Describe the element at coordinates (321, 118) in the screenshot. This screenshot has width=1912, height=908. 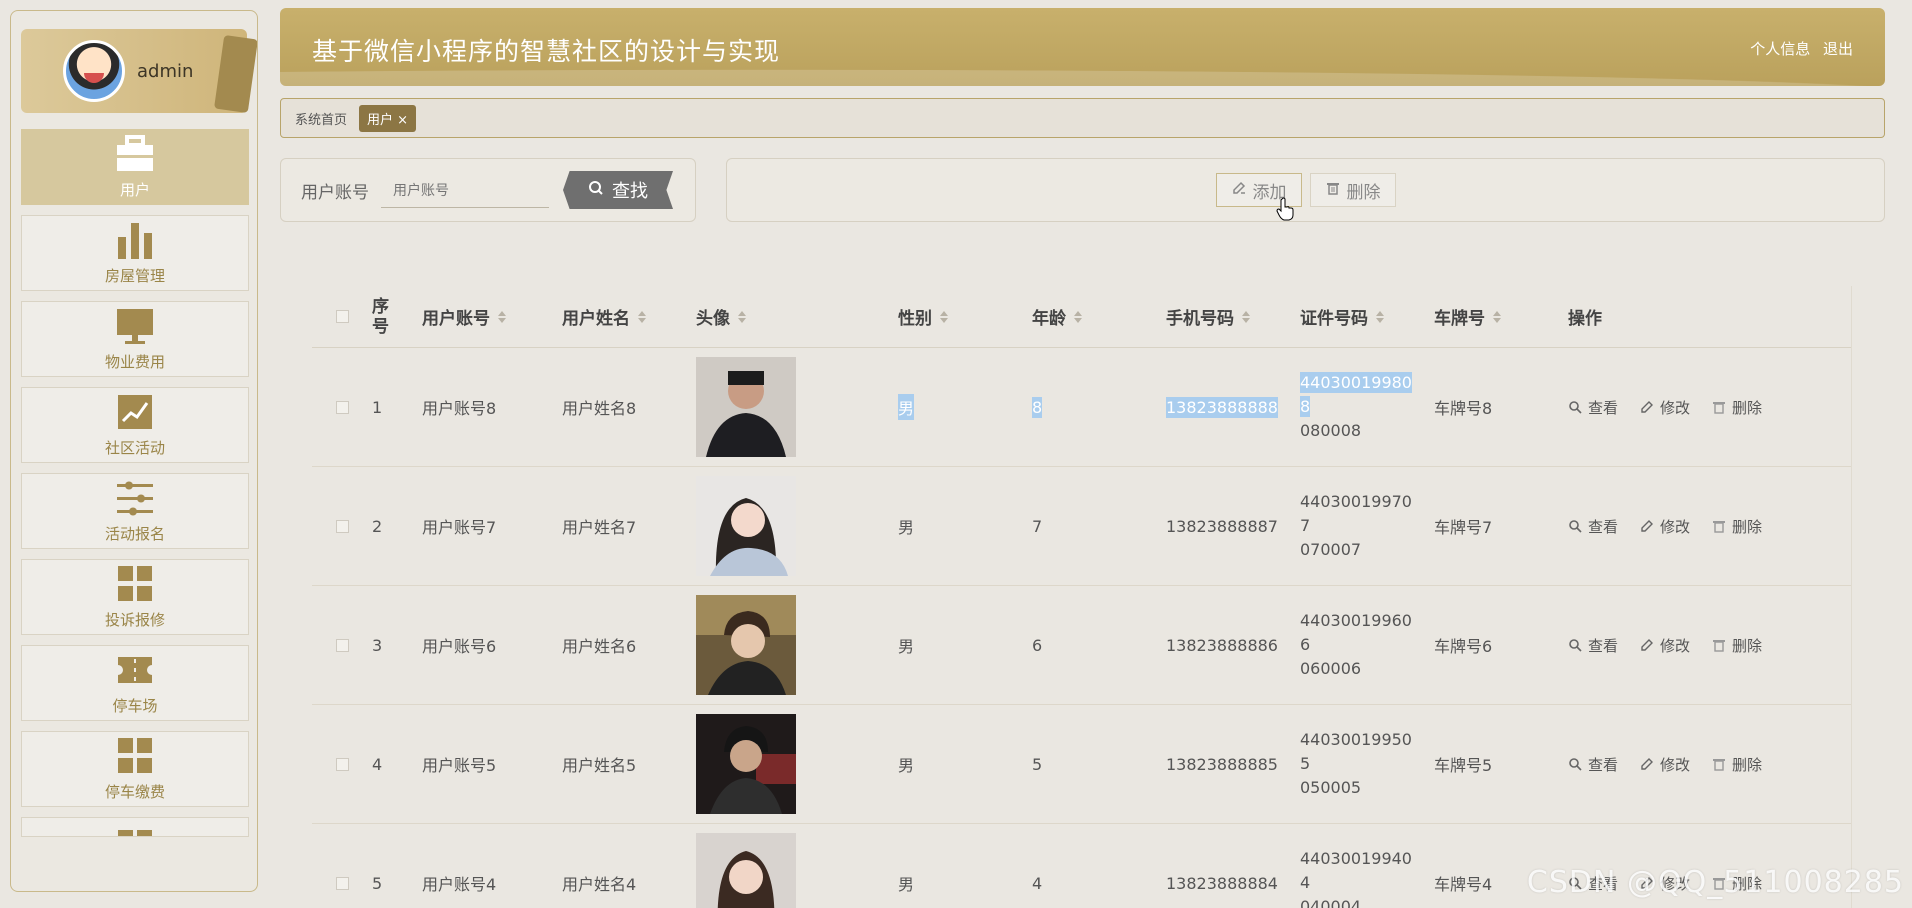
I see `breadcrumb-home: 系统首页` at that location.